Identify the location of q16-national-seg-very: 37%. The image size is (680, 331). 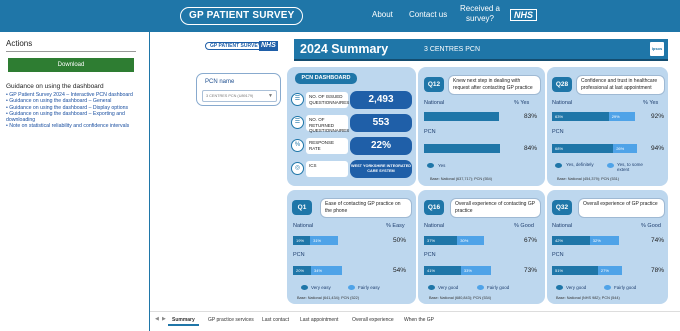
(441, 240).